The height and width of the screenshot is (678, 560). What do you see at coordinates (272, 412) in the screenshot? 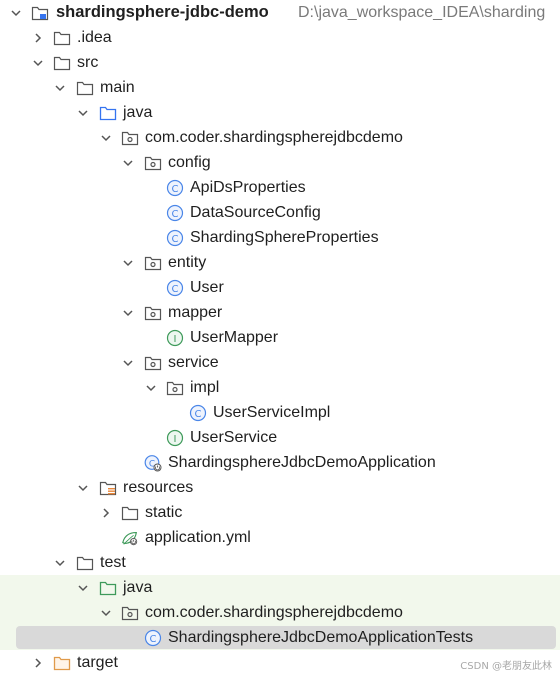
I see `tree-label: UserServiceImpl` at bounding box center [272, 412].